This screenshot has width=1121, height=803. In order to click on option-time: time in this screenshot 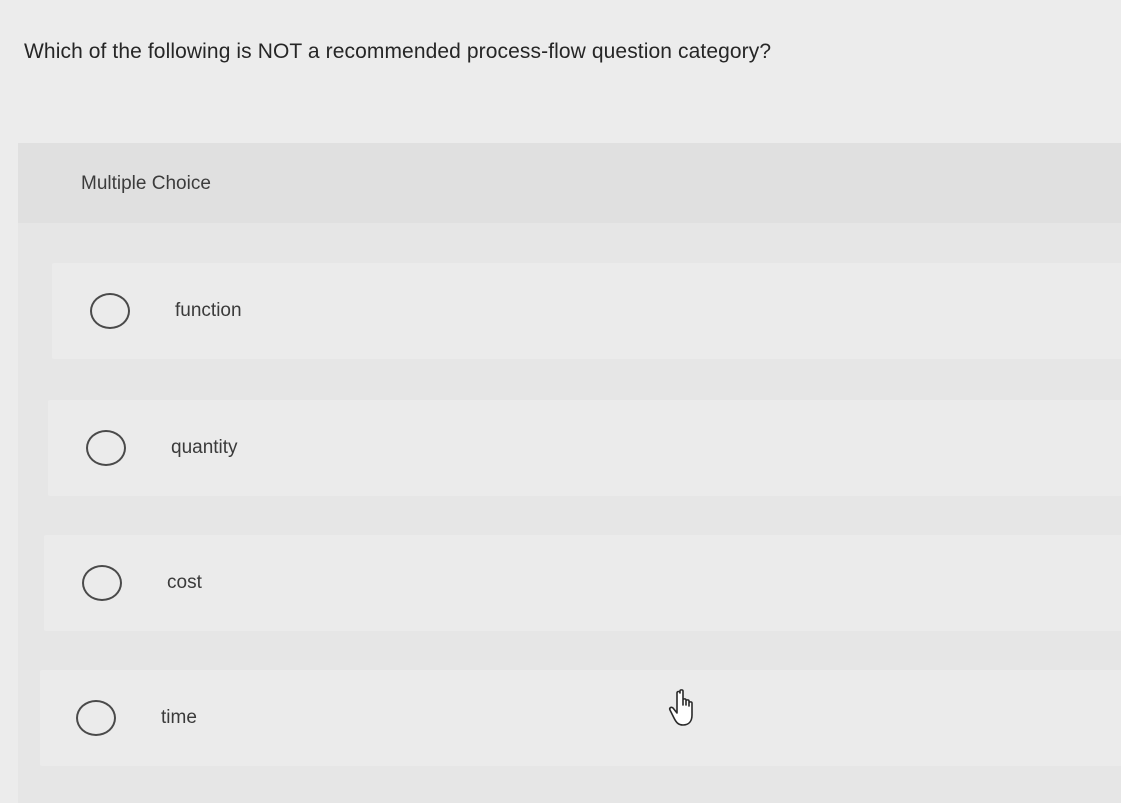, I will do `click(580, 718)`.